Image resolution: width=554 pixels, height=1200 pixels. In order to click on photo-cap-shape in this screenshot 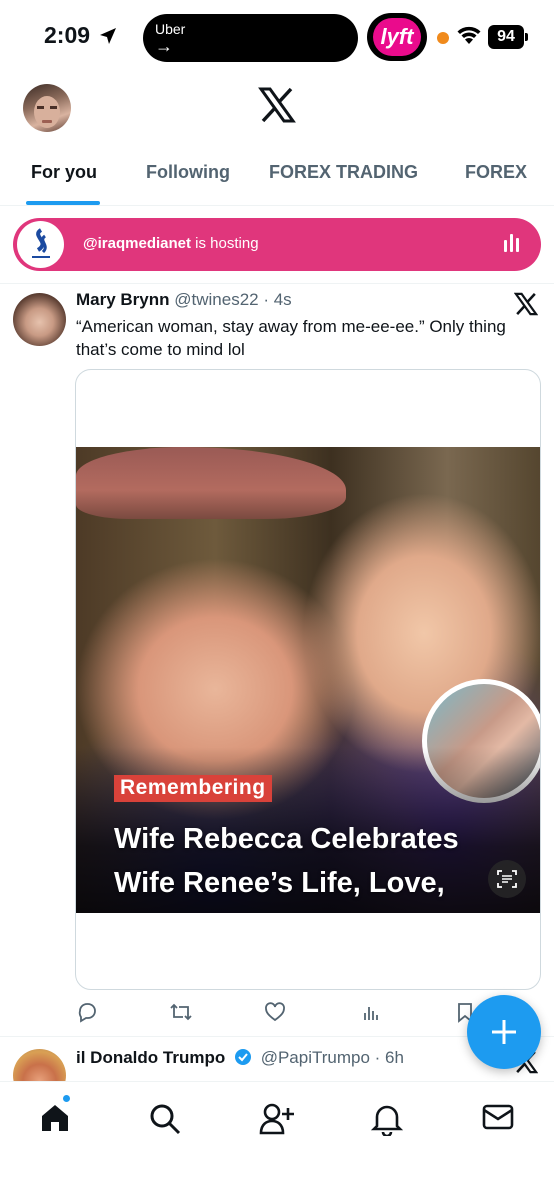, I will do `click(211, 483)`.